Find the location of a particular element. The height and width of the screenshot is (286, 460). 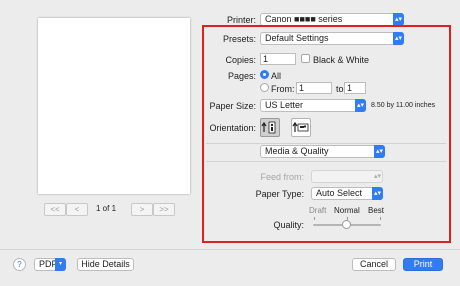

presets-label: Presets: is located at coordinates (239, 39).